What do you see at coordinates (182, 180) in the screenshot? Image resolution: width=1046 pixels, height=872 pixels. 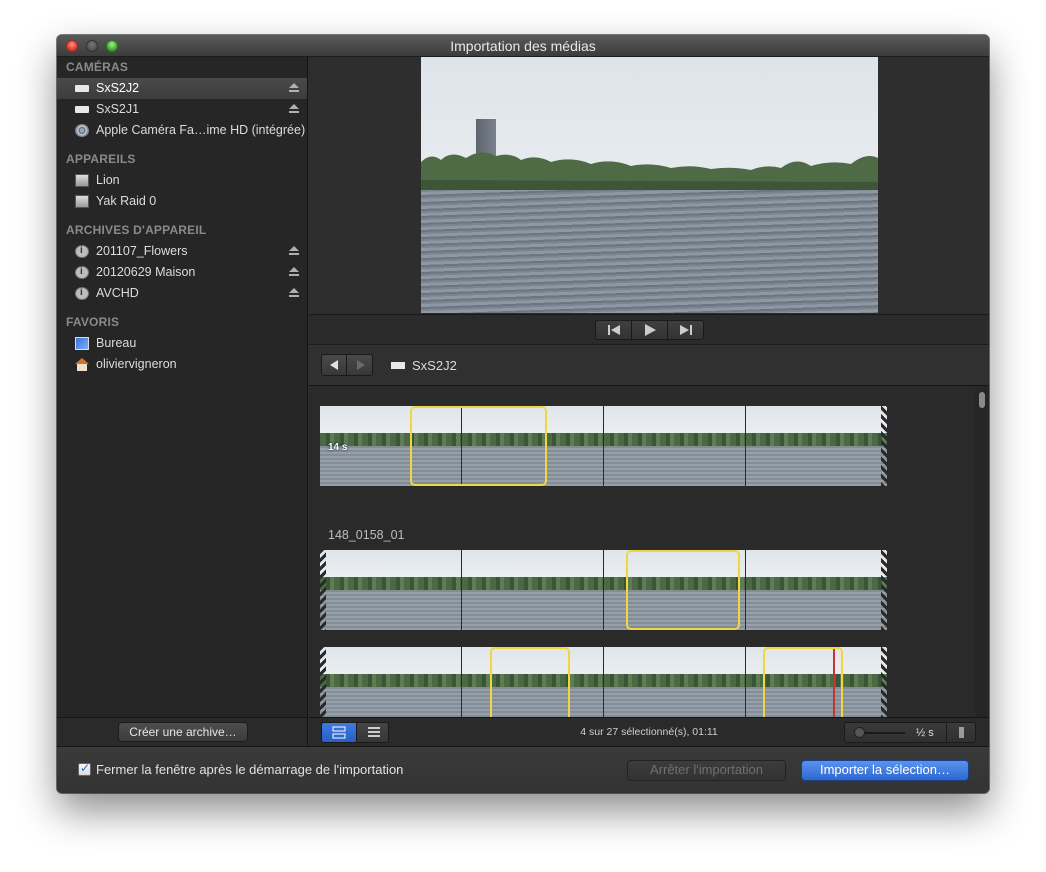 I see `sidebar-item-lion: Lion` at bounding box center [182, 180].